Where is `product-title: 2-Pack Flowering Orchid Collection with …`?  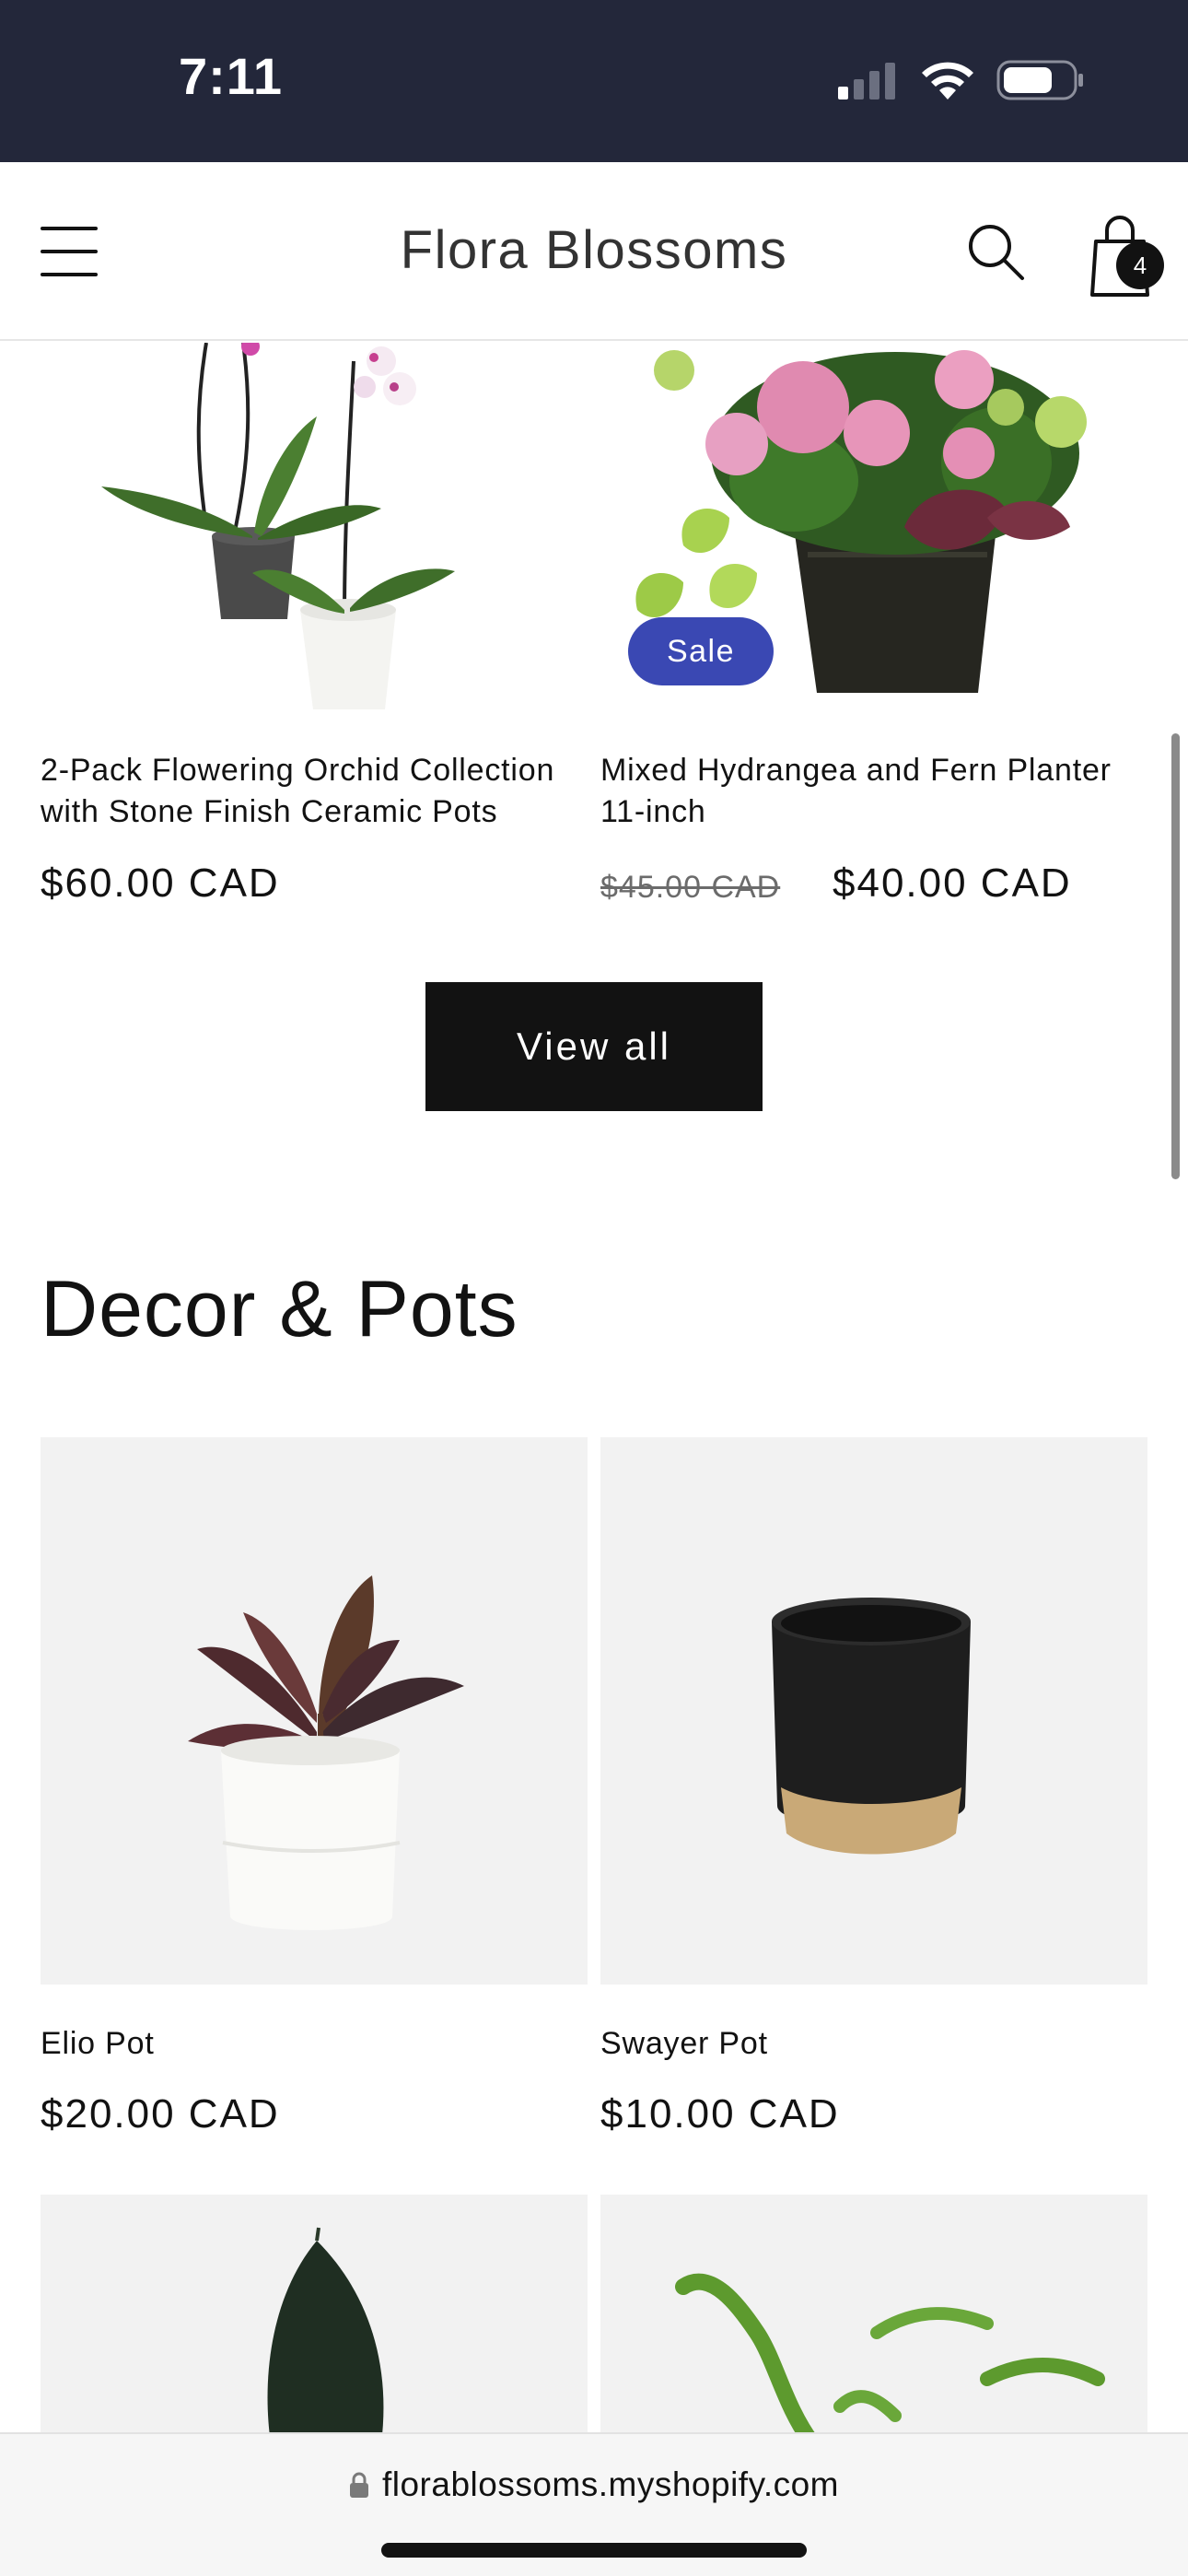
product-title: 2-Pack Flowering Orchid Collection with … is located at coordinates (297, 791).